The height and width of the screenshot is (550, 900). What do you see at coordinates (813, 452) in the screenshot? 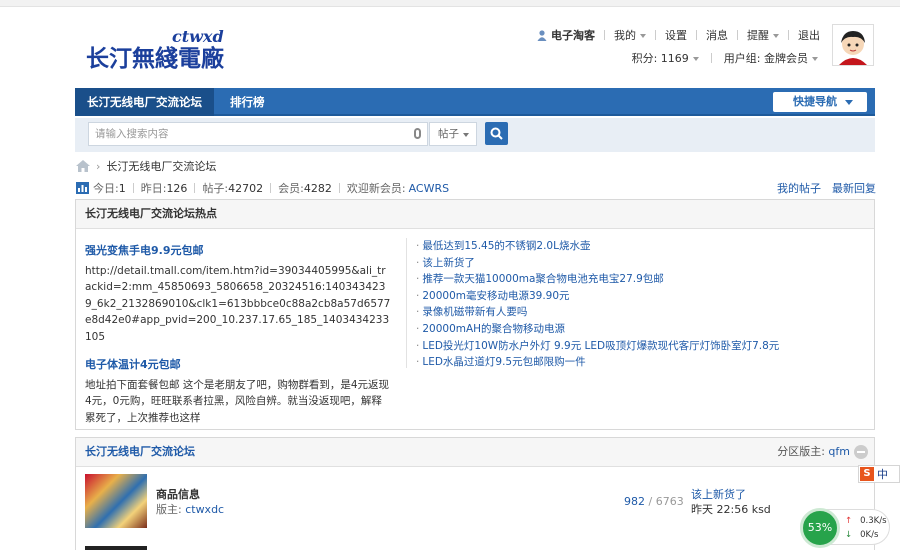
I see `section-moderator: 分区版主: qfm` at bounding box center [813, 452].